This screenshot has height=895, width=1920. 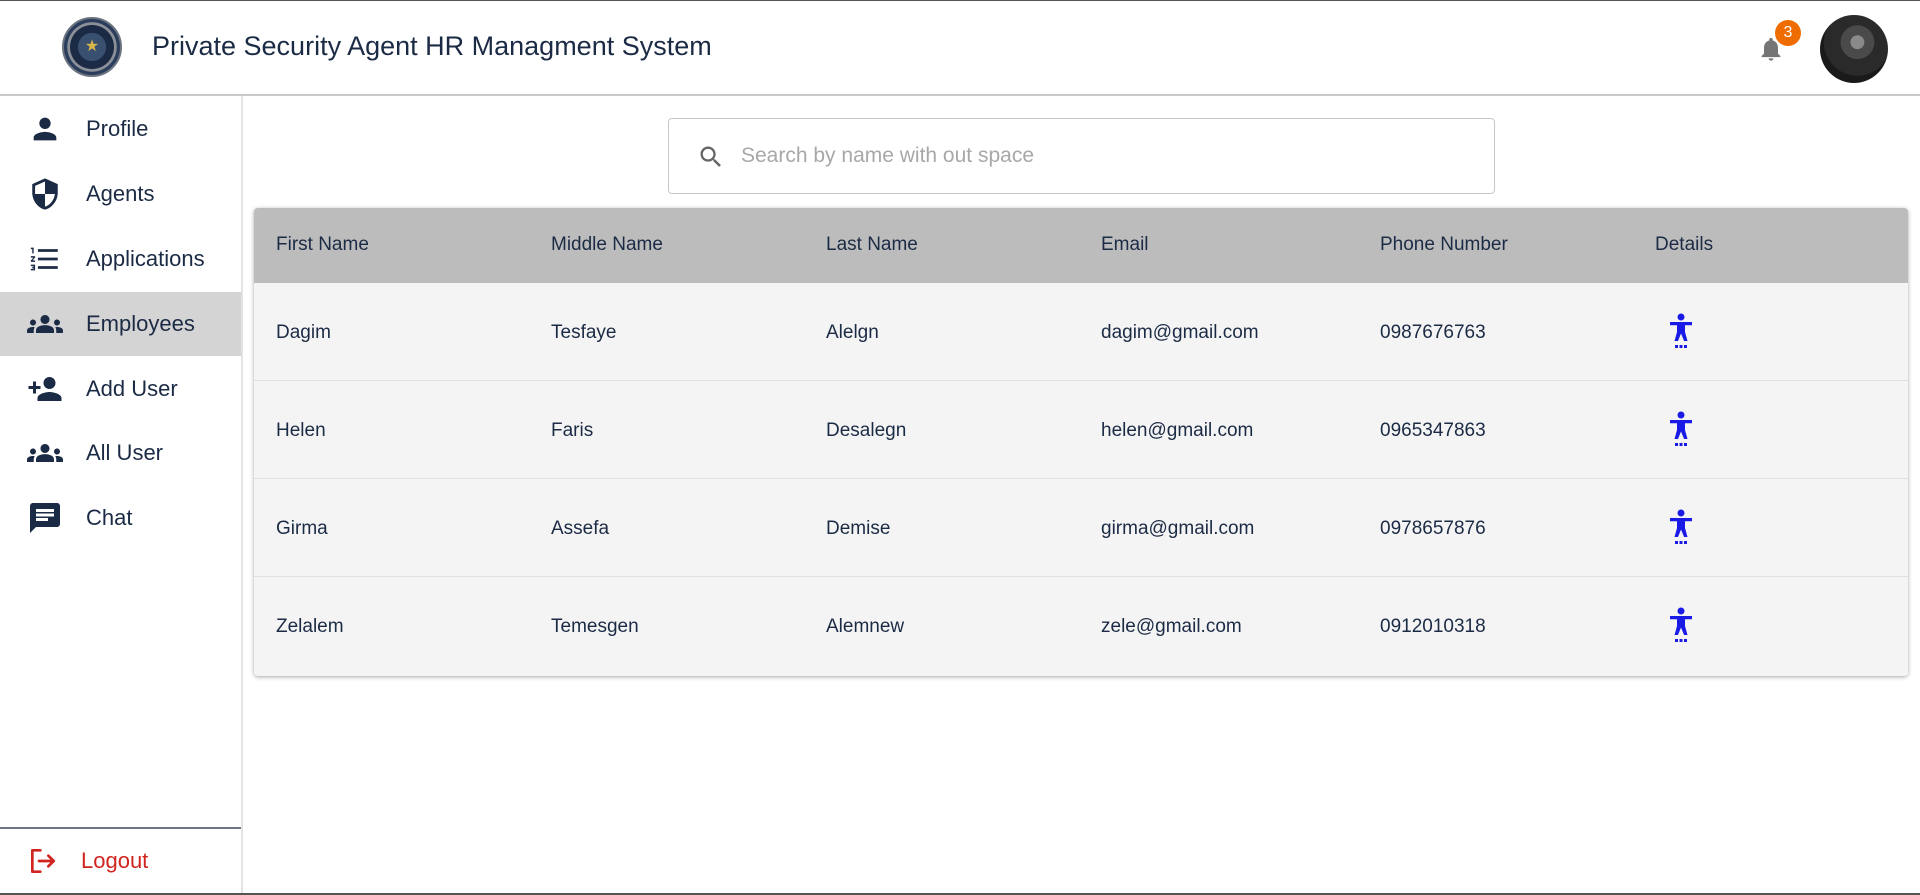 I want to click on column-header-last-name: Last Name, so click(x=872, y=244).